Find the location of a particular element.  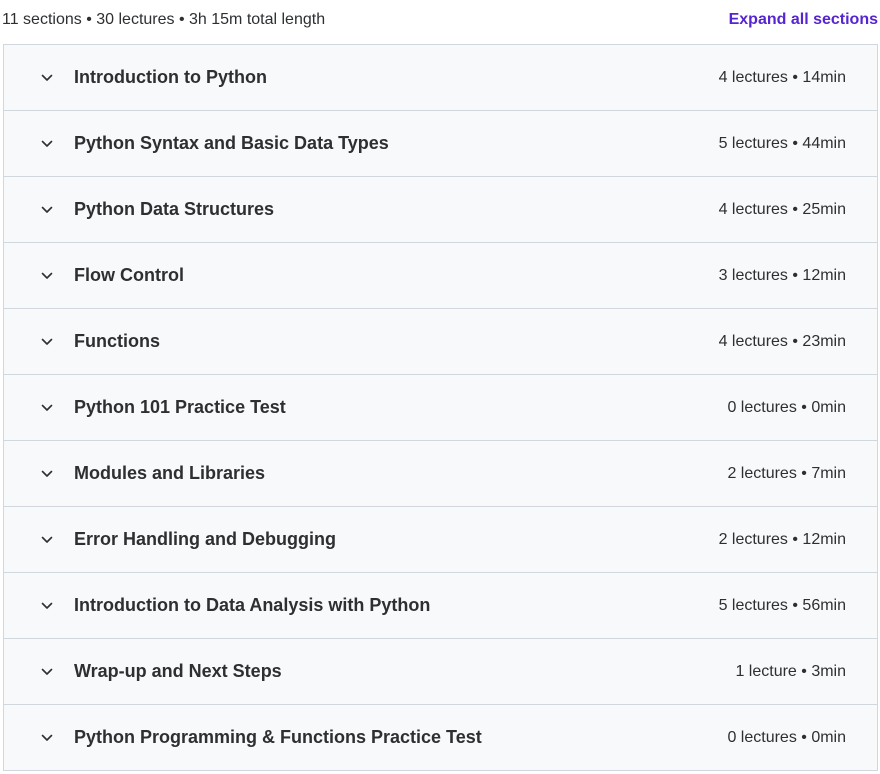

section-row: Python Data Structures 4 lectures • 25min is located at coordinates (440, 210).